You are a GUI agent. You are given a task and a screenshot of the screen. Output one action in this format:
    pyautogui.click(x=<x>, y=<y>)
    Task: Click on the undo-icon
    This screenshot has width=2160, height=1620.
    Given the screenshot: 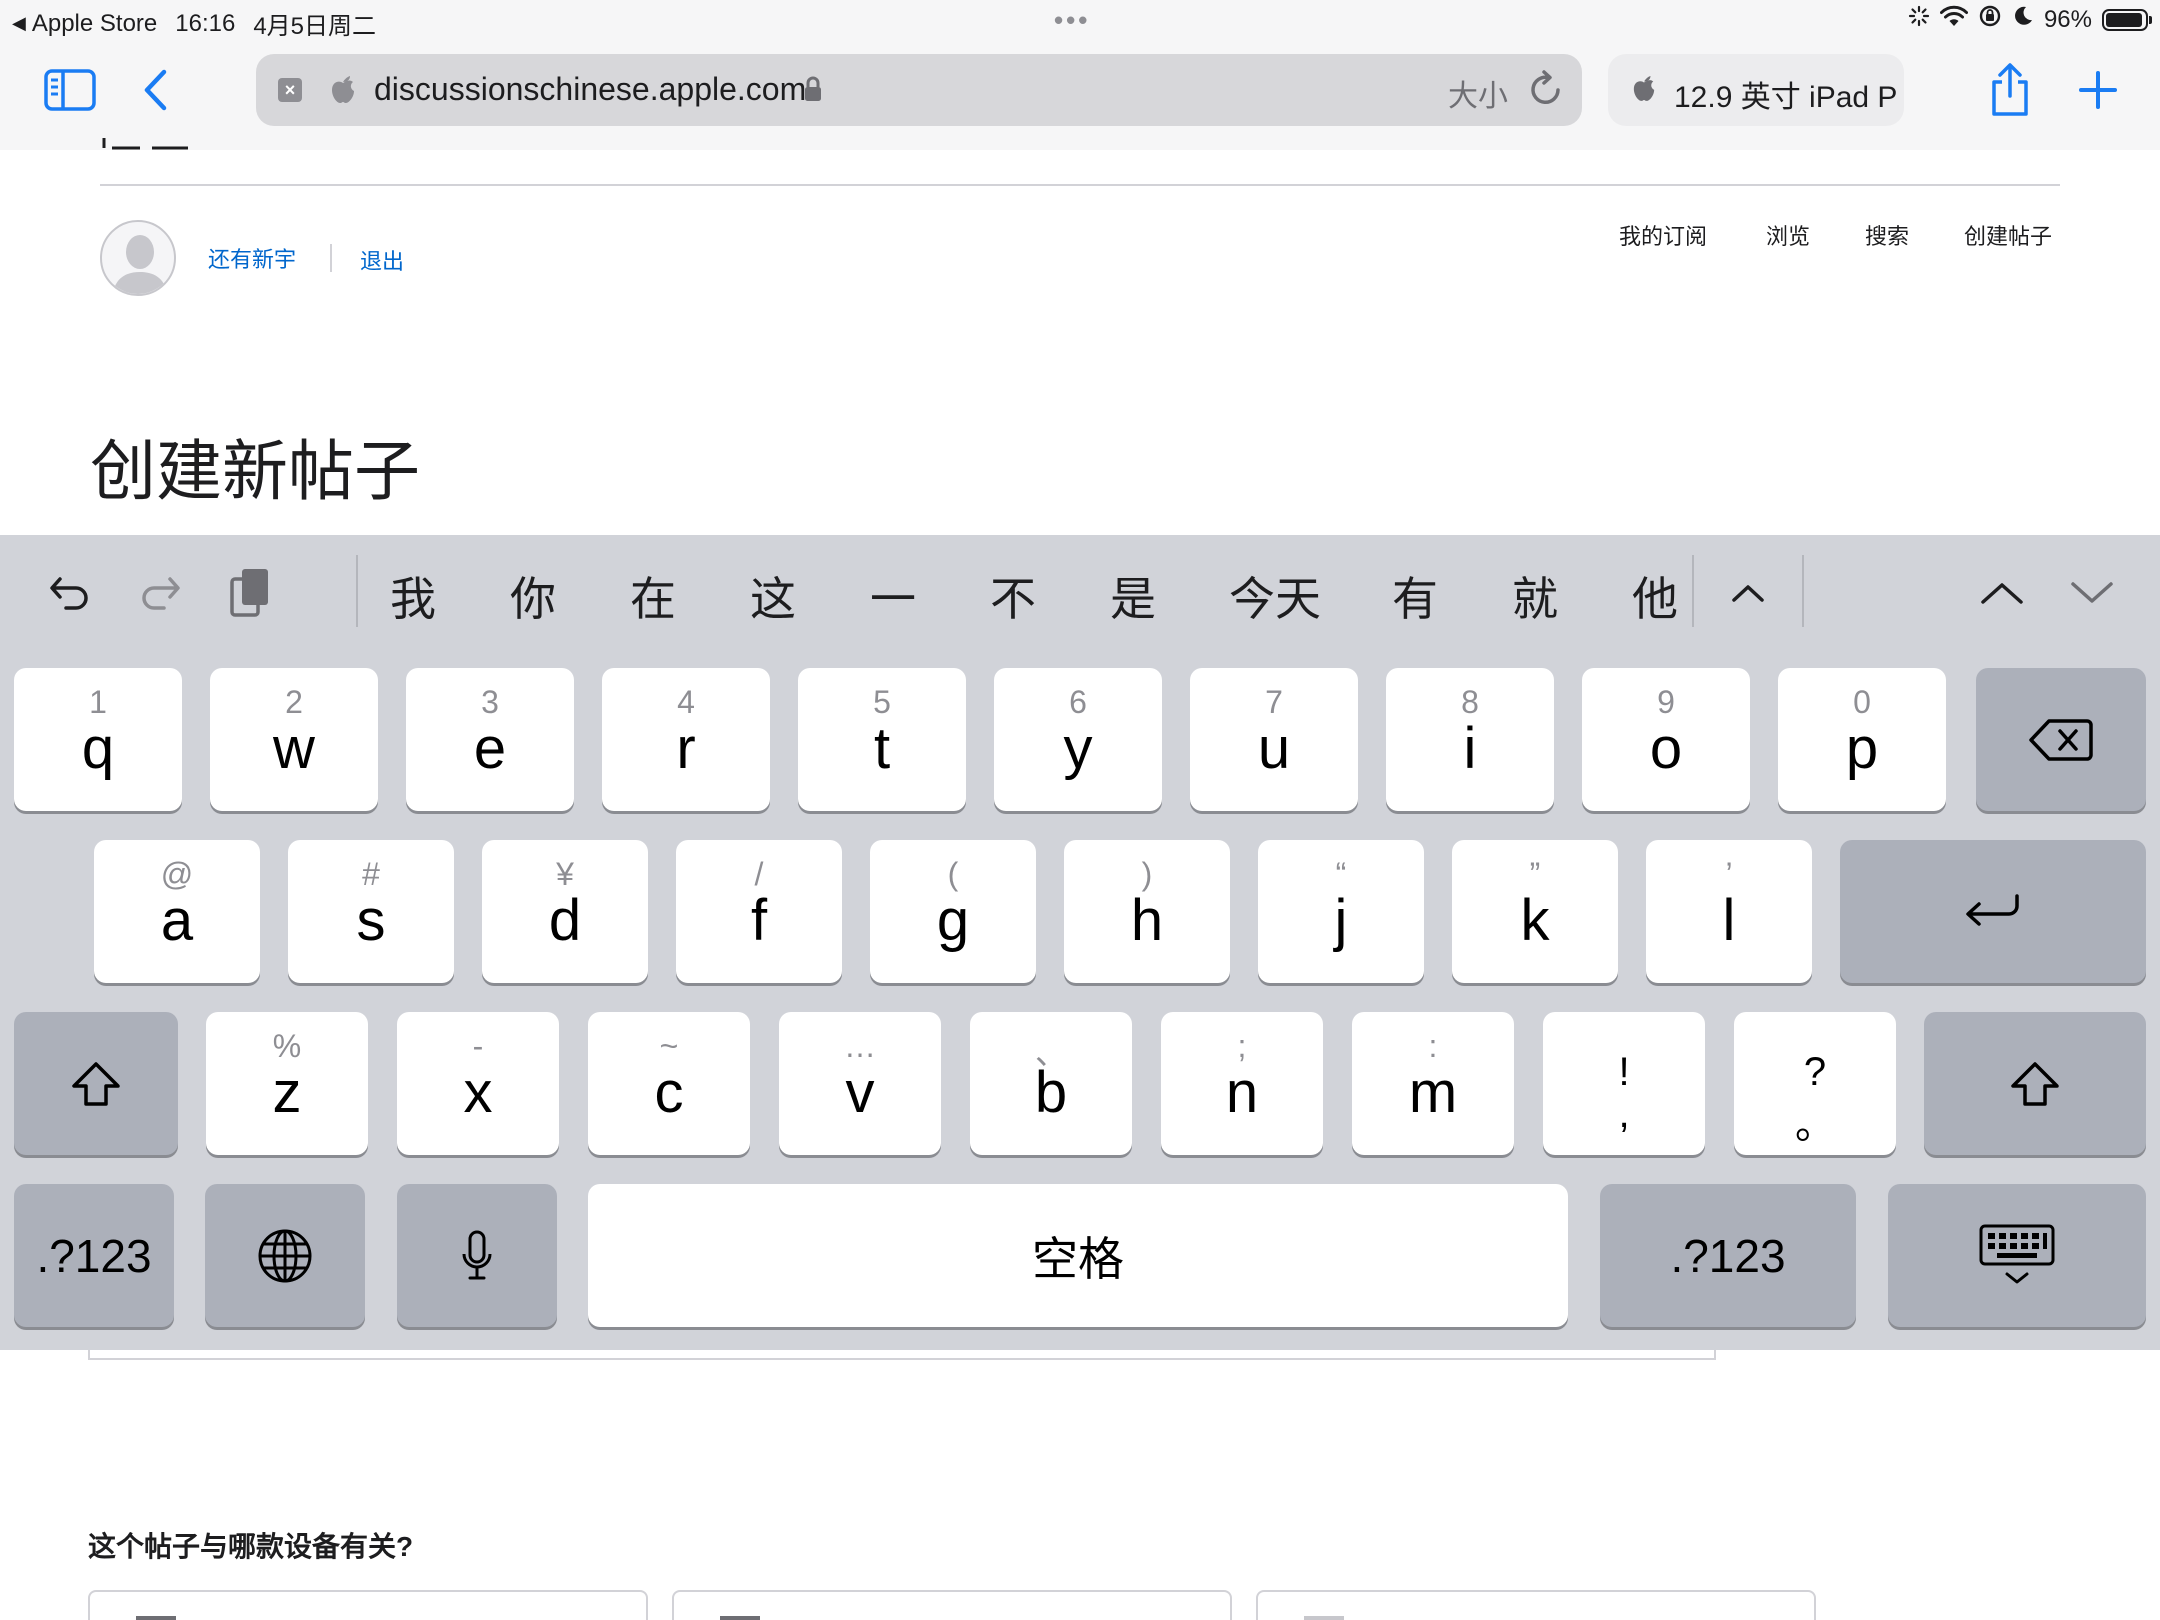 What is the action you would take?
    pyautogui.click(x=69, y=593)
    